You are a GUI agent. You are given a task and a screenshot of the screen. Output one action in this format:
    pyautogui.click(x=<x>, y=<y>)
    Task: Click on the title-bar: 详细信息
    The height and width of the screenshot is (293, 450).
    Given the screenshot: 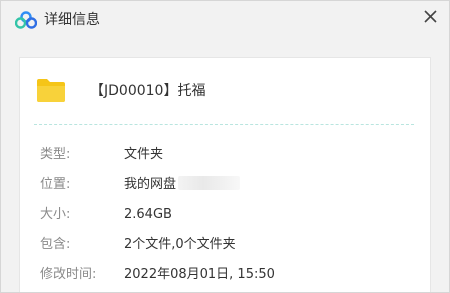 What is the action you would take?
    pyautogui.click(x=225, y=21)
    